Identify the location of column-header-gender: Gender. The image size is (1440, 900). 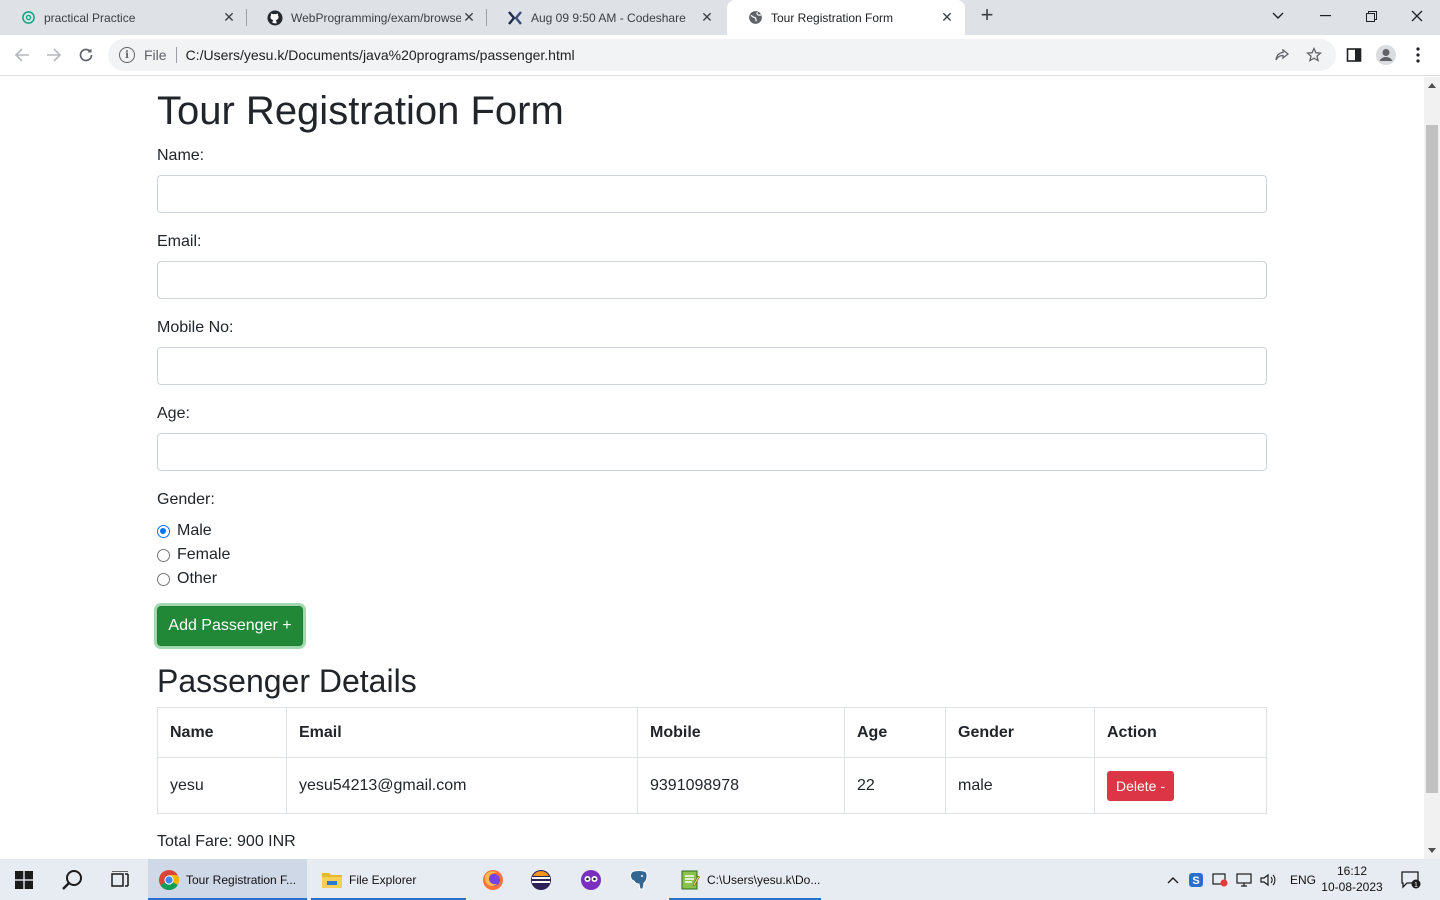
(1020, 732).